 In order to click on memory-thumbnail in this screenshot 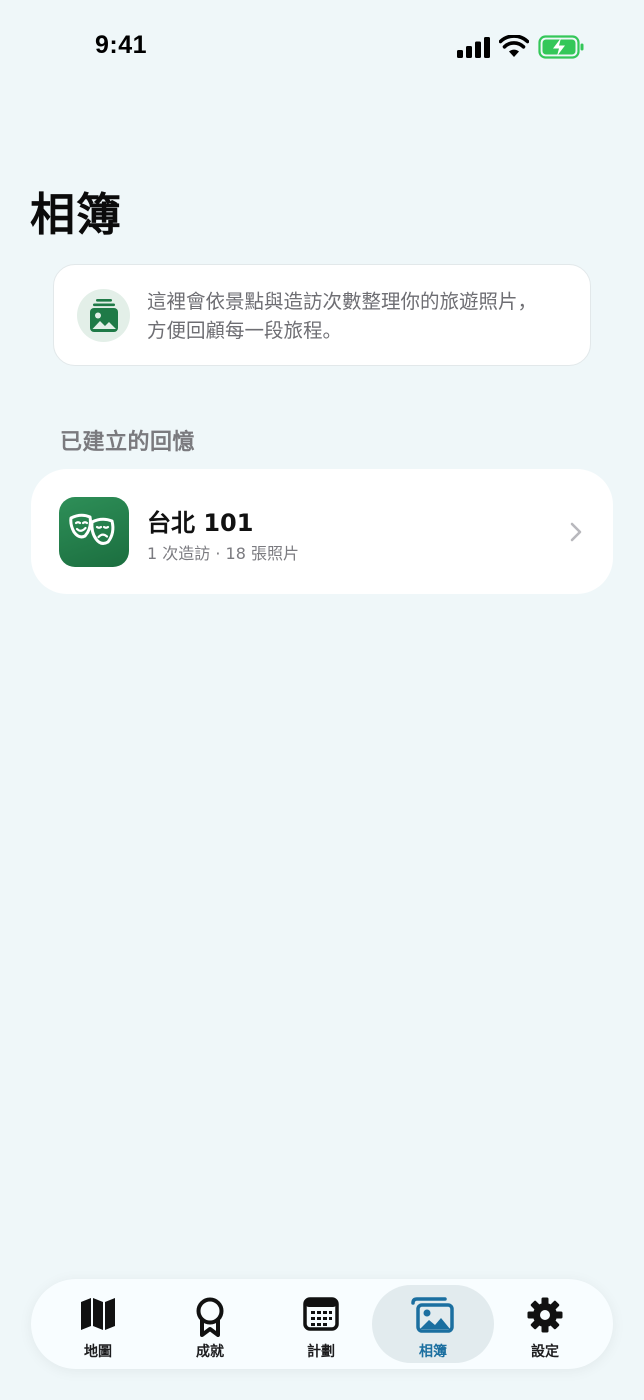, I will do `click(94, 532)`.